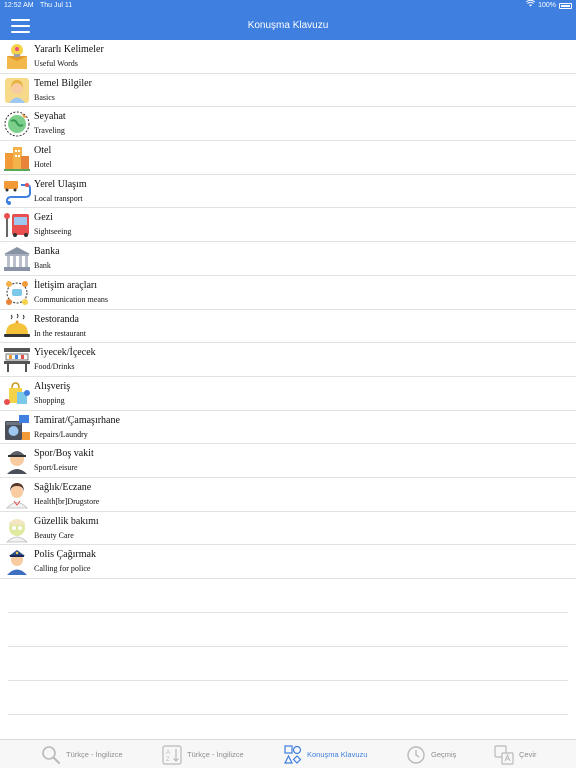 This screenshot has width=576, height=768. Describe the element at coordinates (65, 555) in the screenshot. I see `category-title: Polis Çağırmak` at that location.